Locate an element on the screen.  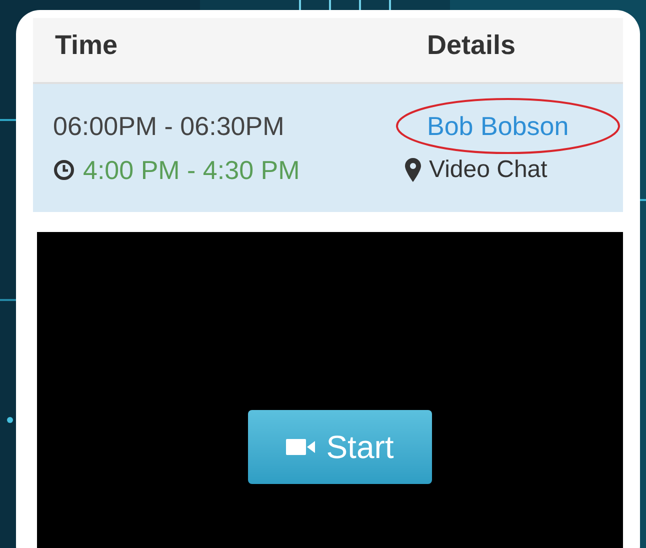
map-pin-icon is located at coordinates (413, 170).